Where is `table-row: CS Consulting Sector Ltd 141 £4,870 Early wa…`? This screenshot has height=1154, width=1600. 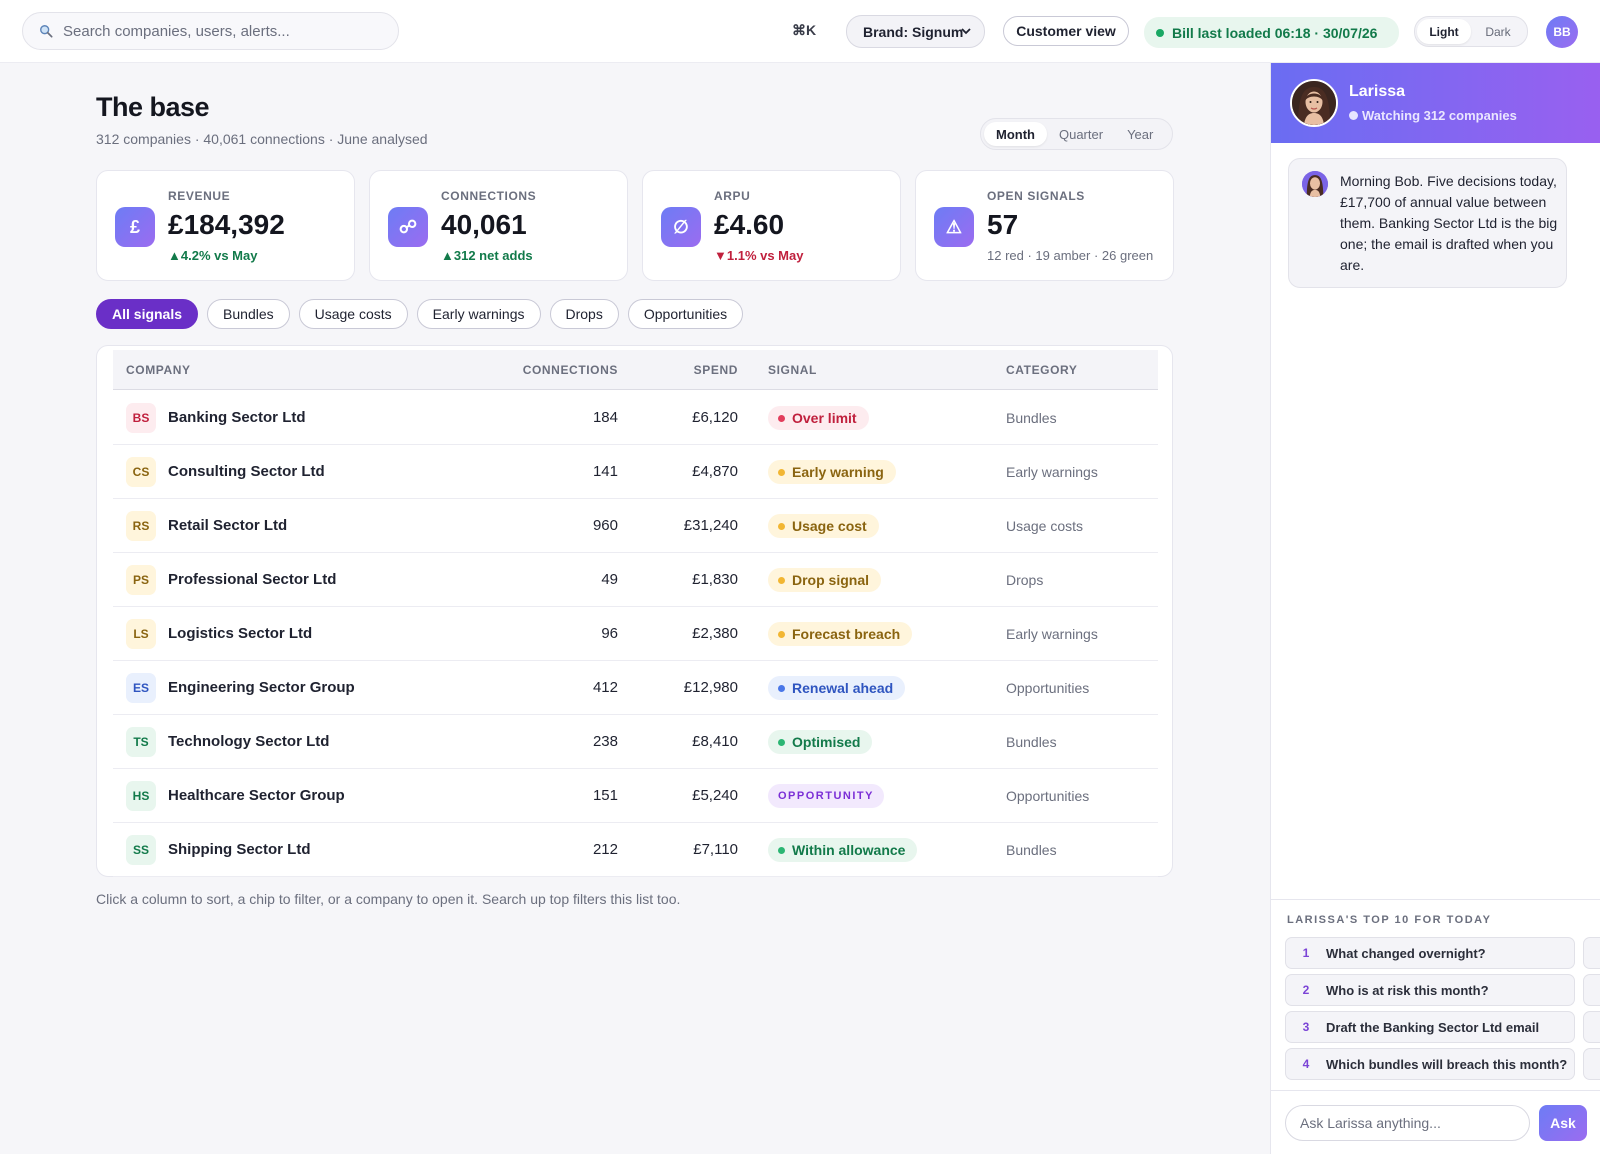
table-row: CS Consulting Sector Ltd 141 £4,870 Early wa… is located at coordinates (635, 472).